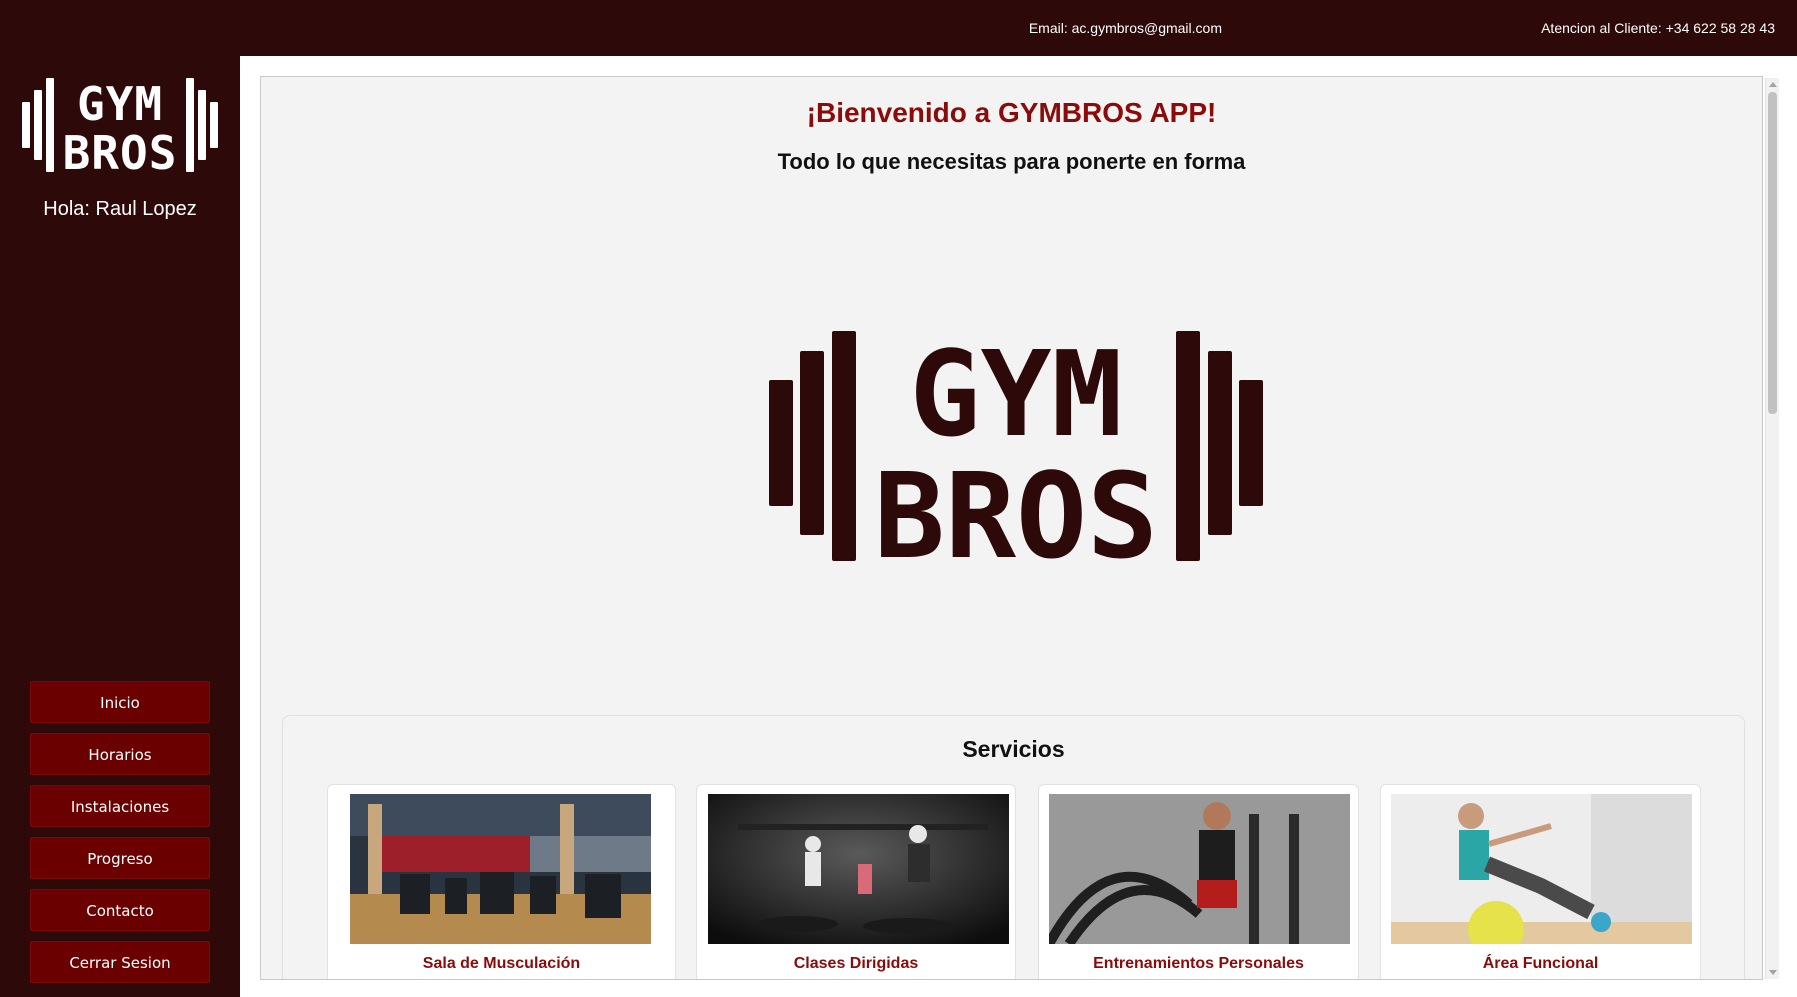 This screenshot has width=1797, height=997. Describe the element at coordinates (120, 910) in the screenshot. I see `nav-contacto-button: Contacto` at that location.